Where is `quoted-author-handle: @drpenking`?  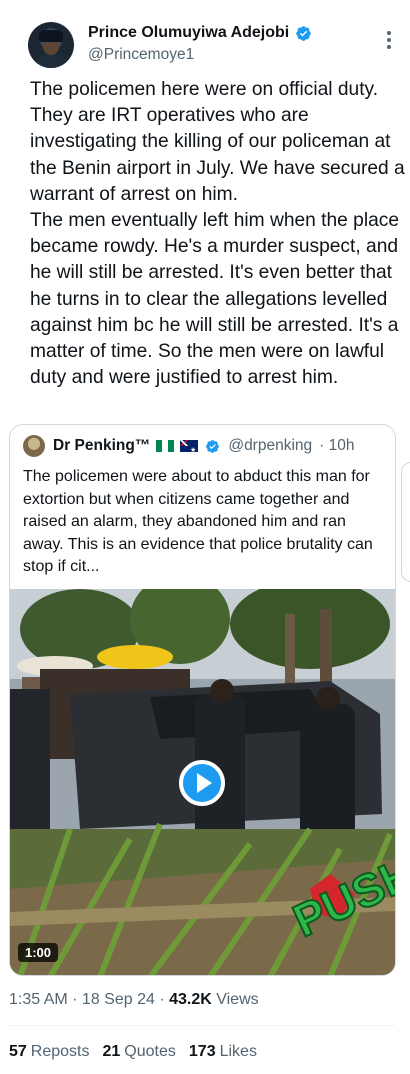 quoted-author-handle: @drpenking is located at coordinates (270, 446).